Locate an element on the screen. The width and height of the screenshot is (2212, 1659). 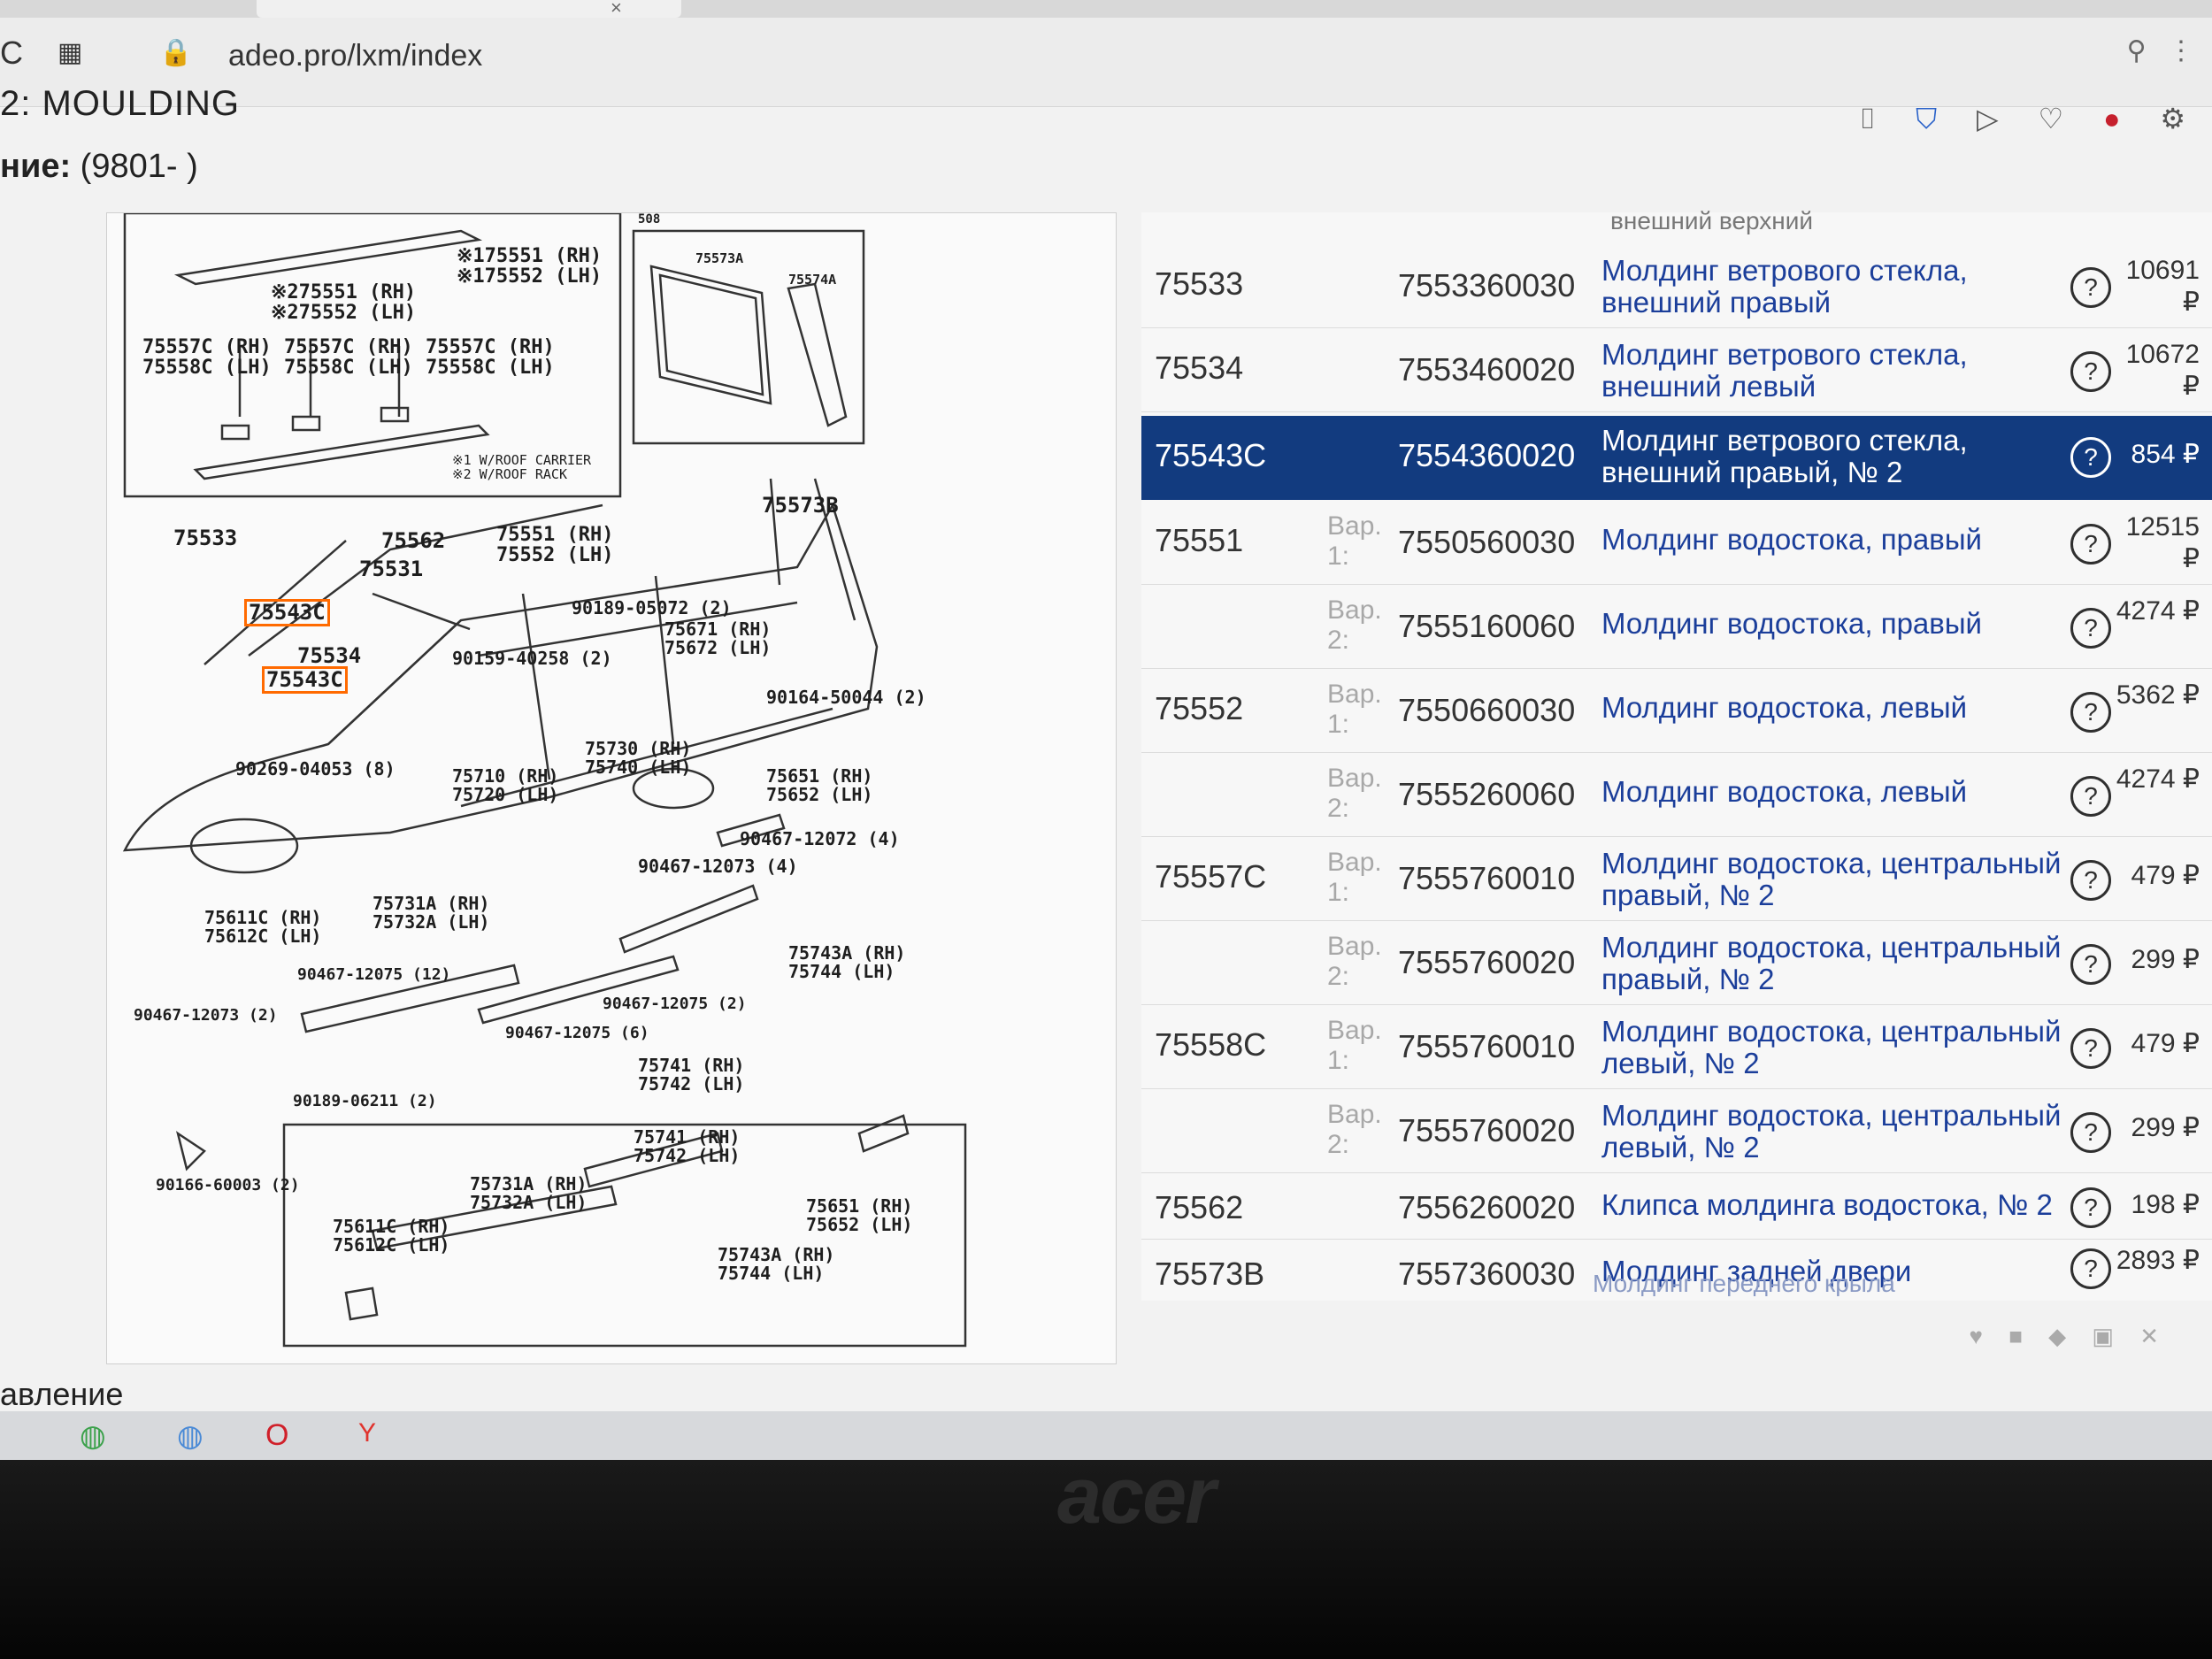
diagram-label: 75710 (RH) 75720 (LH) is located at coordinates (505, 785).